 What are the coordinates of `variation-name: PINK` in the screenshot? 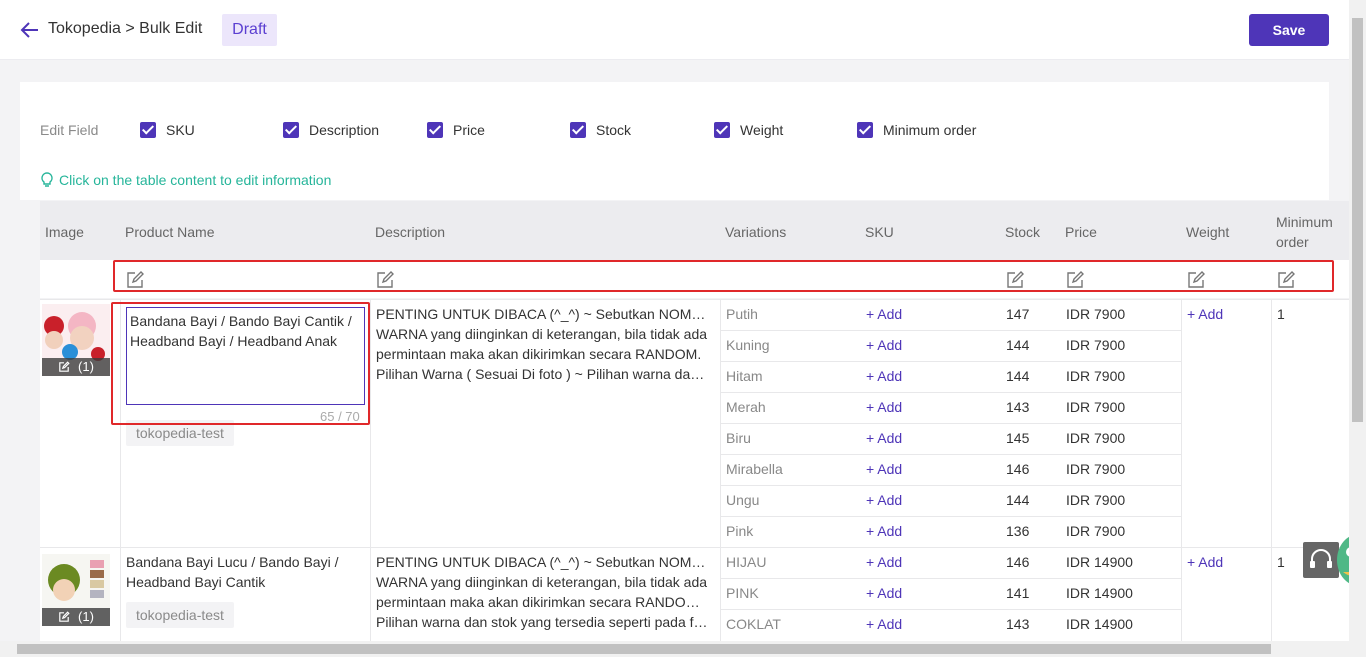 It's located at (742, 593).